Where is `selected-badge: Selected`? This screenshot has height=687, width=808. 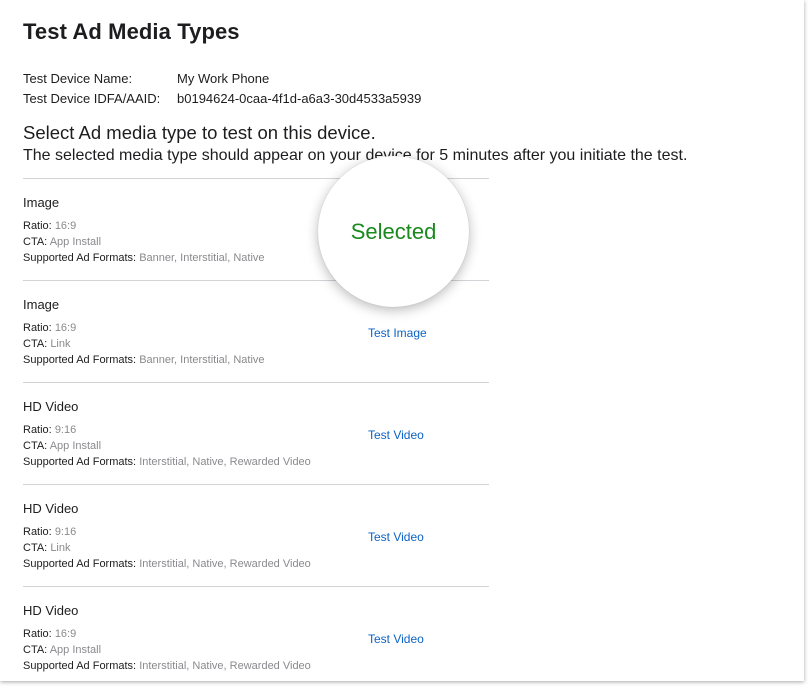 selected-badge: Selected is located at coordinates (393, 231).